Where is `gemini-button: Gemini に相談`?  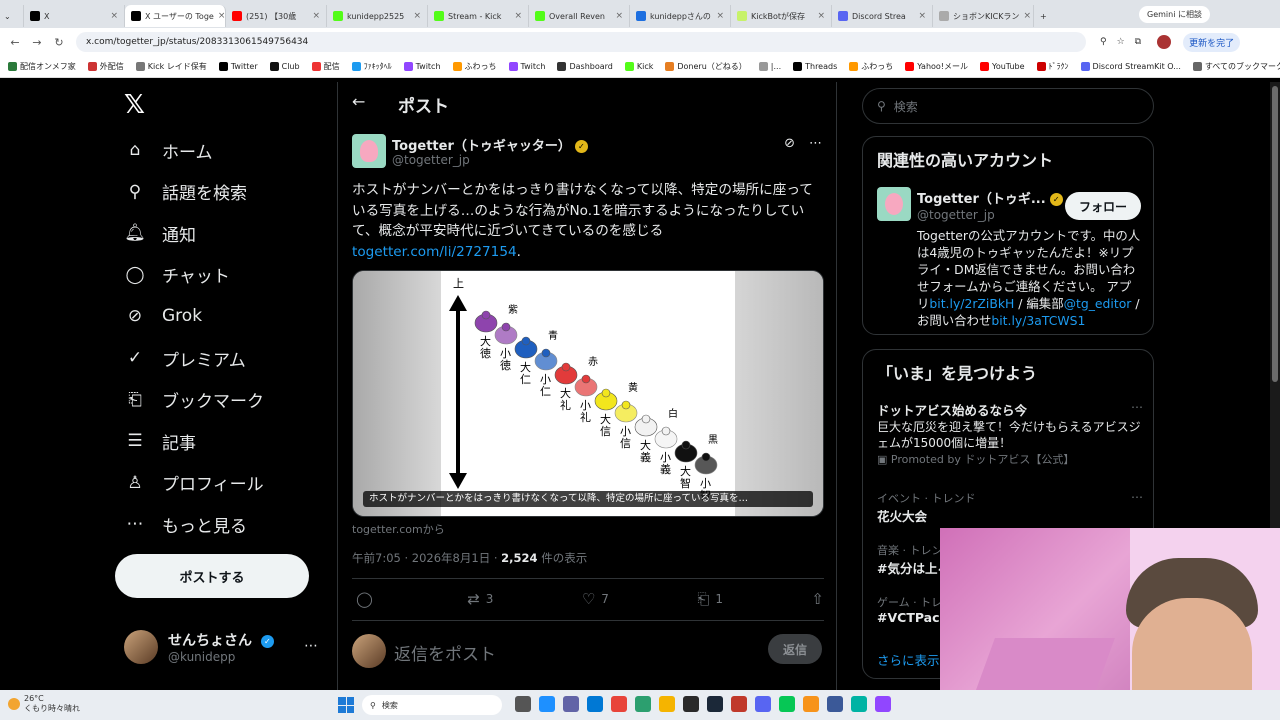
gemini-button: Gemini に相談 is located at coordinates (1174, 14).